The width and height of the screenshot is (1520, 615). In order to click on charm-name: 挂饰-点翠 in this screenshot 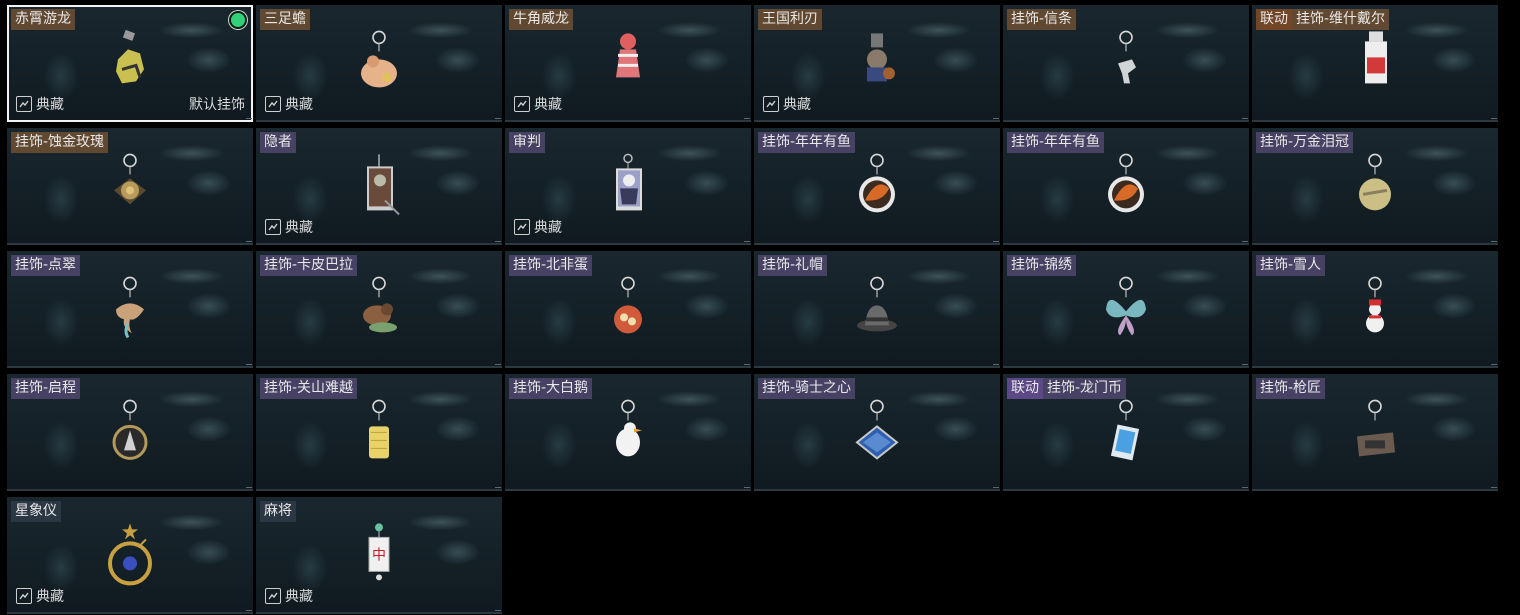, I will do `click(46, 265)`.